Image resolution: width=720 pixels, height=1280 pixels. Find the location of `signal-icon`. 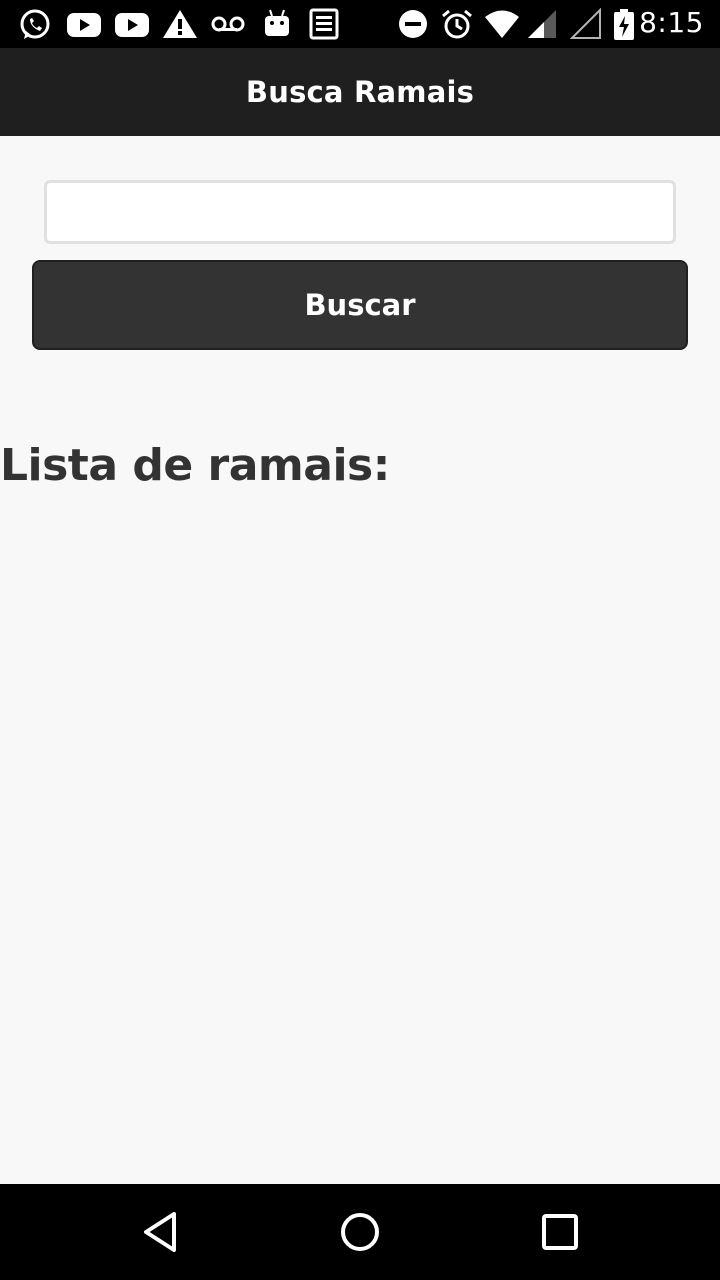

signal-icon is located at coordinates (542, 24).